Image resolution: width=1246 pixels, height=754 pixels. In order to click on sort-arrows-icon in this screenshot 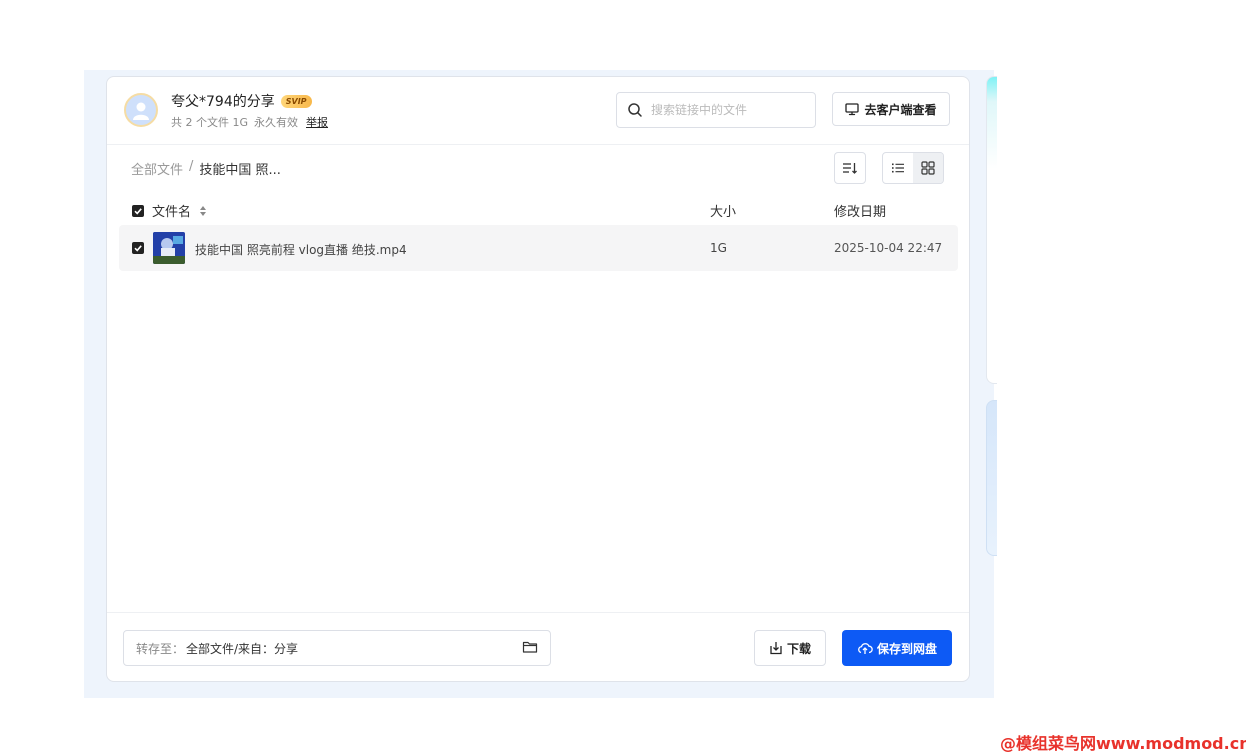, I will do `click(203, 211)`.